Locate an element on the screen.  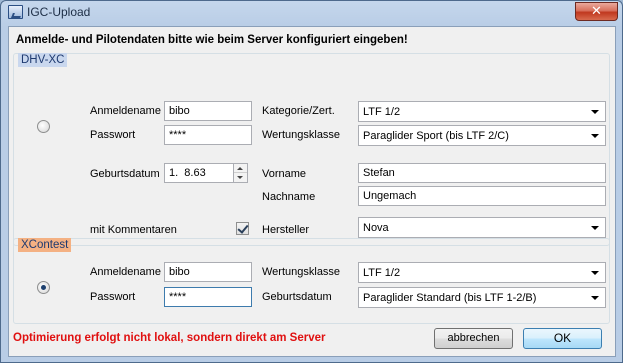
xc-birthdate-label: Geburtsdatum is located at coordinates (297, 297).